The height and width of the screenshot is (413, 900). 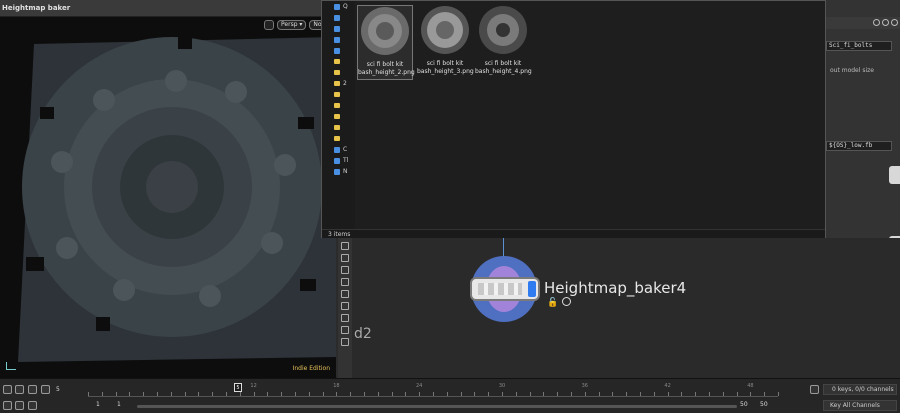 What do you see at coordinates (7, 405) in the screenshot?
I see `realtime-toggle` at bounding box center [7, 405].